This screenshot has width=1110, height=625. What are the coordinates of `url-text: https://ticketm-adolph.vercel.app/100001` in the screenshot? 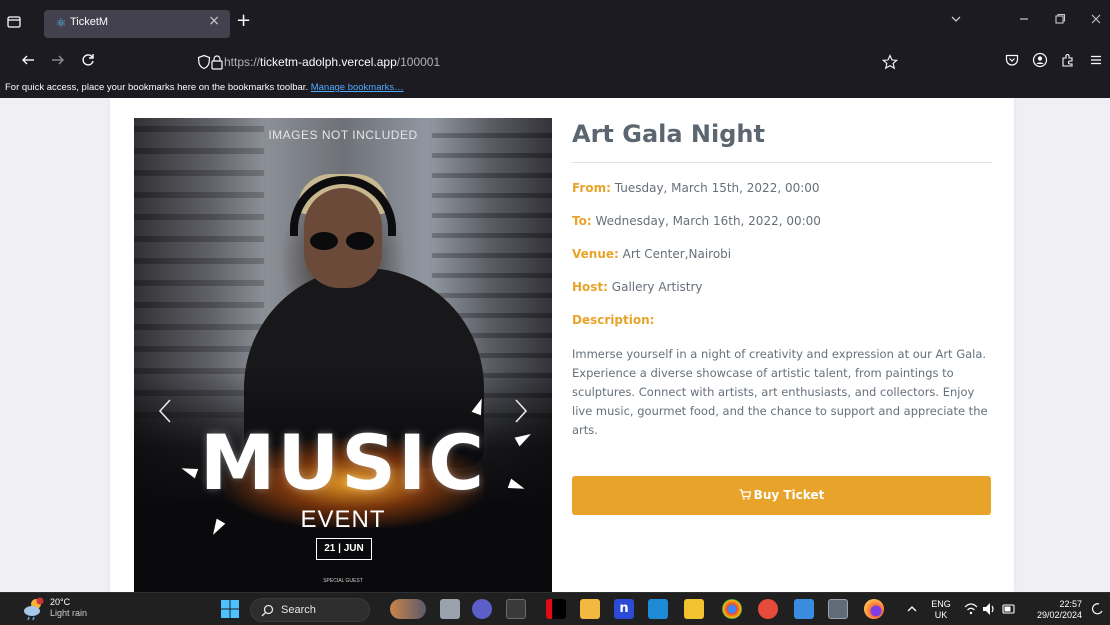 It's located at (332, 62).